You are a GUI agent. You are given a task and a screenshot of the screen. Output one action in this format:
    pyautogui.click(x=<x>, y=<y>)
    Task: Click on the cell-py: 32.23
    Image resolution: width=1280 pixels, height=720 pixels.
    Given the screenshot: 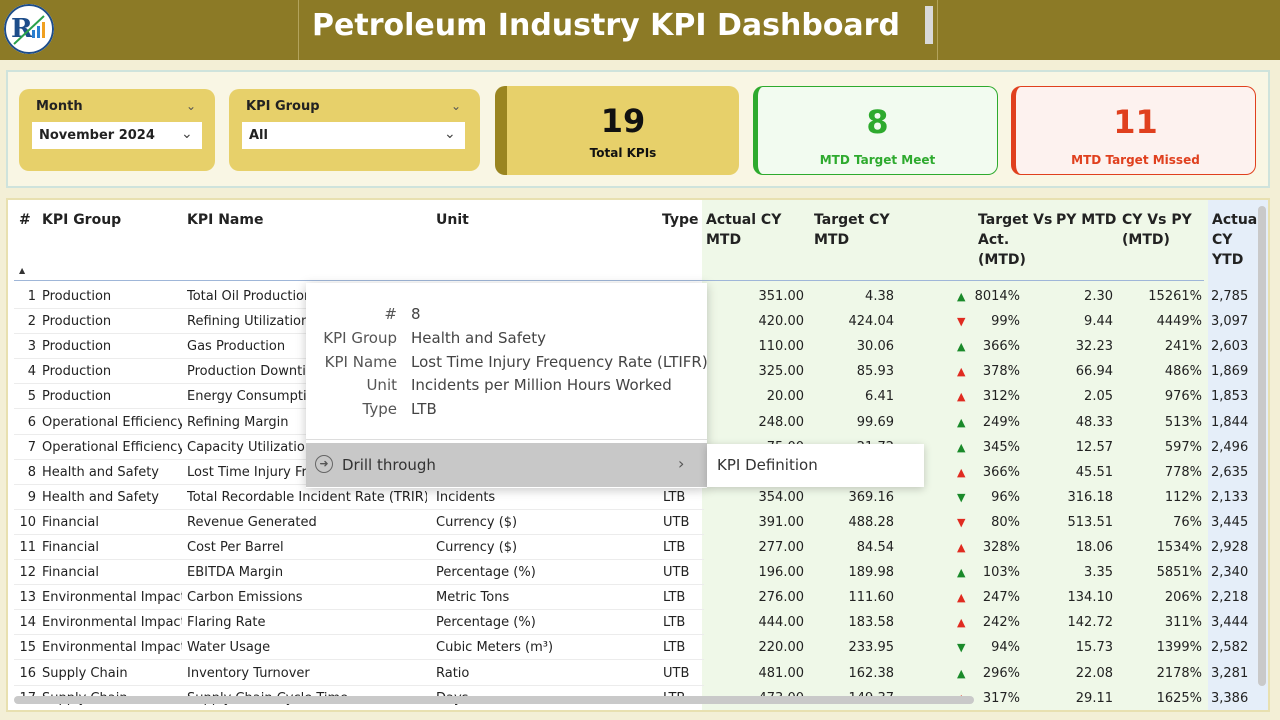 What is the action you would take?
    pyautogui.click(x=1094, y=347)
    